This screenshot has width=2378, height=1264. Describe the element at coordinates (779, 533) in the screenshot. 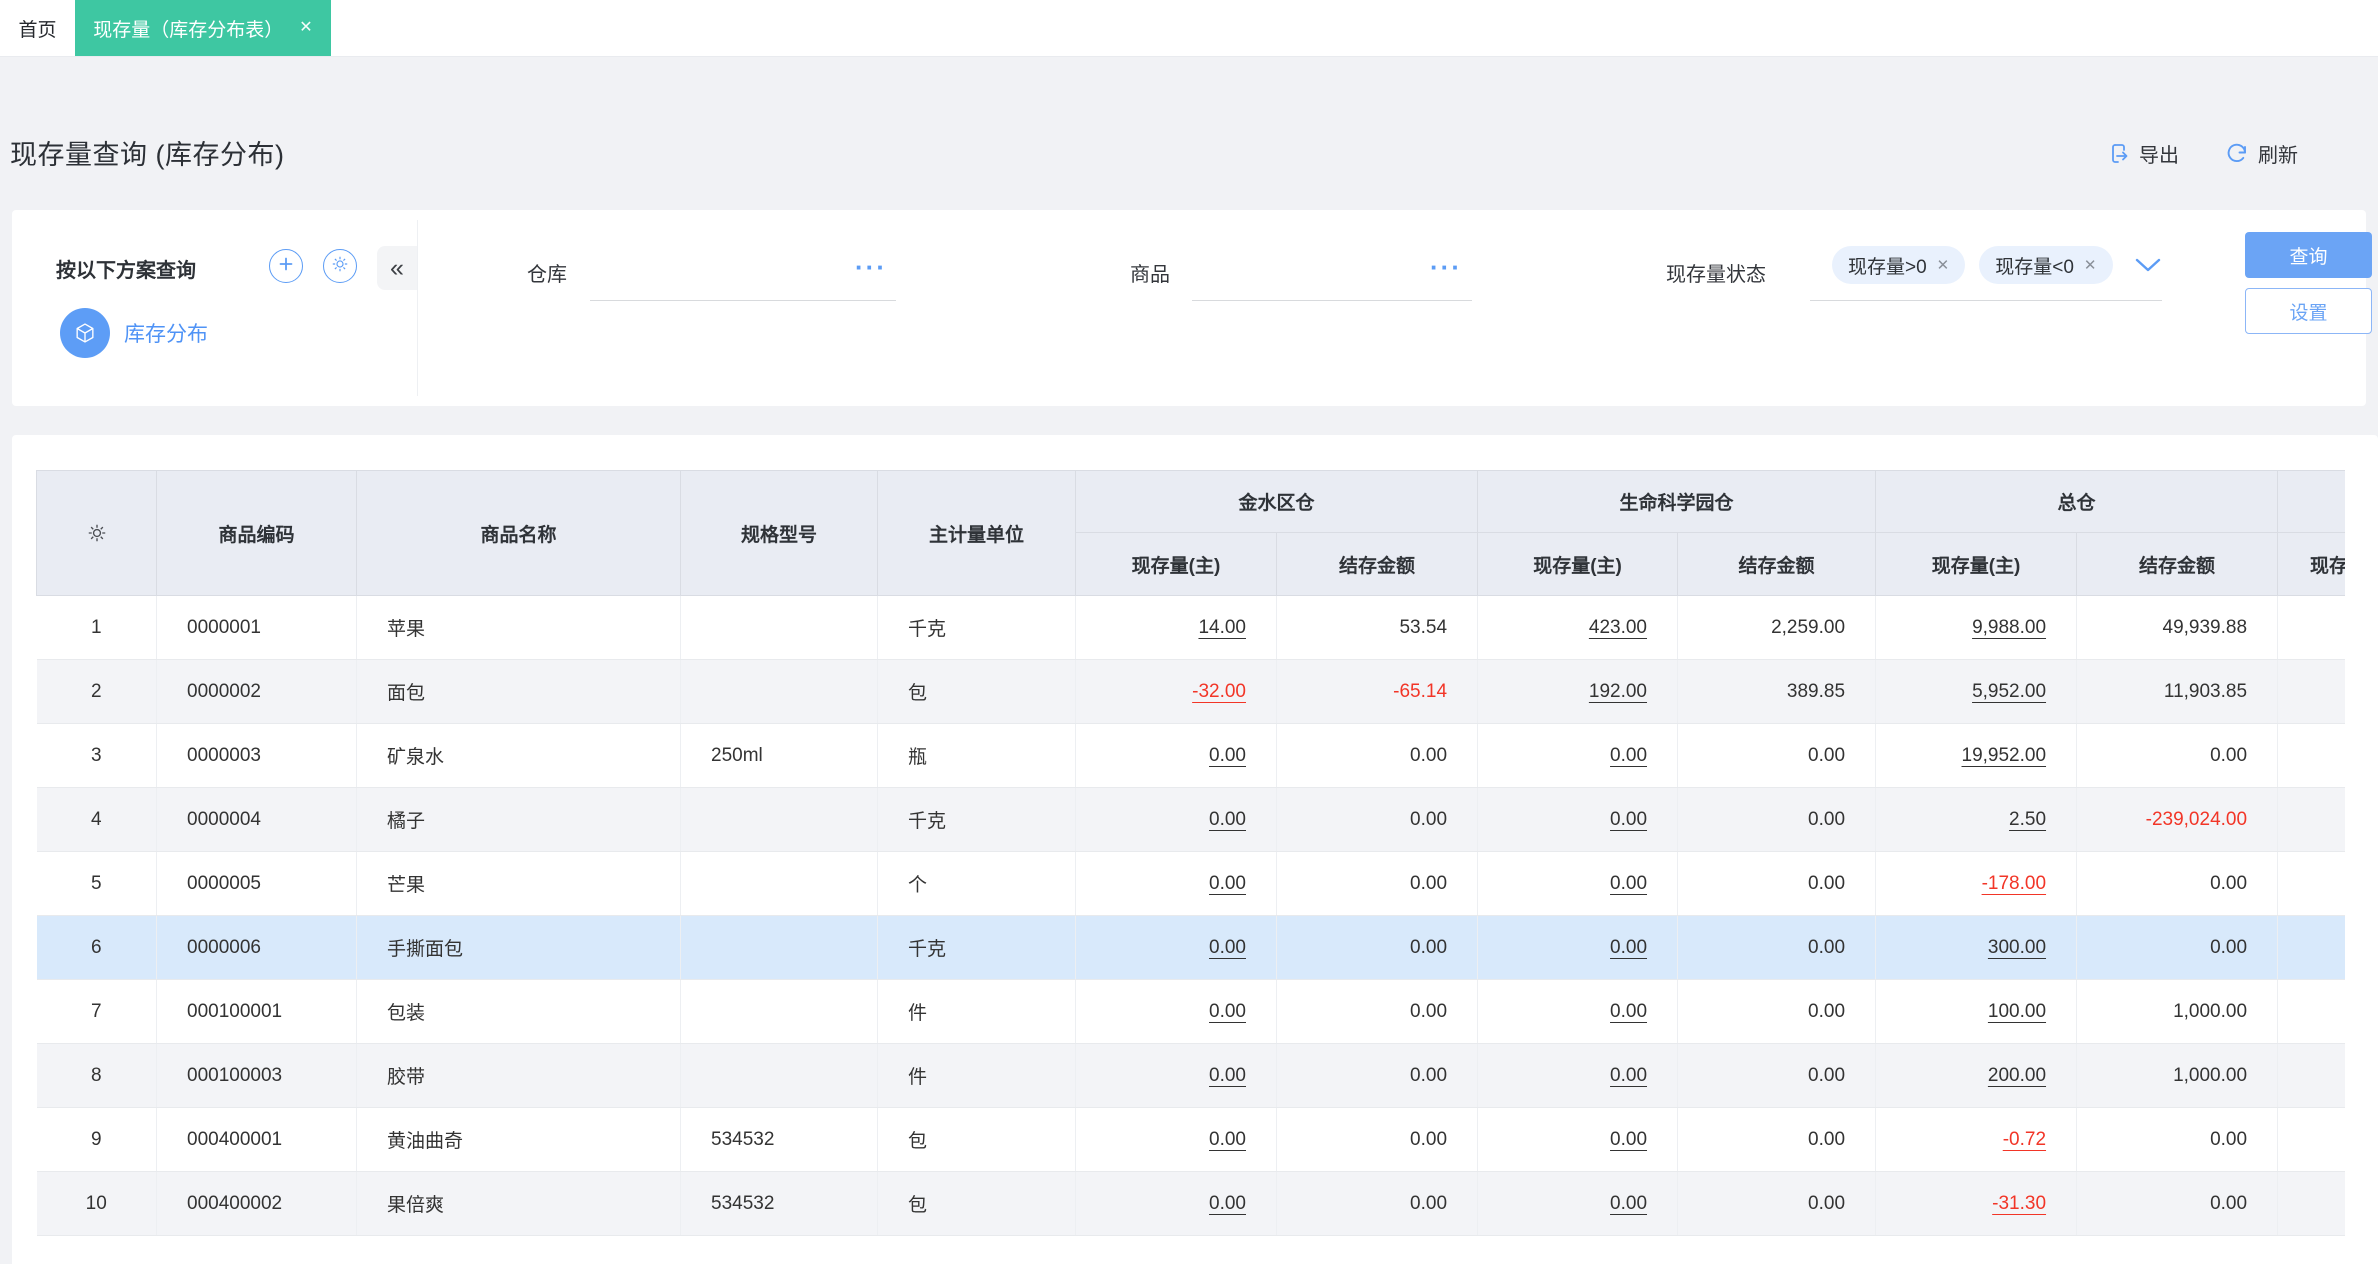

I see `header-spec-model: 规格型号` at that location.